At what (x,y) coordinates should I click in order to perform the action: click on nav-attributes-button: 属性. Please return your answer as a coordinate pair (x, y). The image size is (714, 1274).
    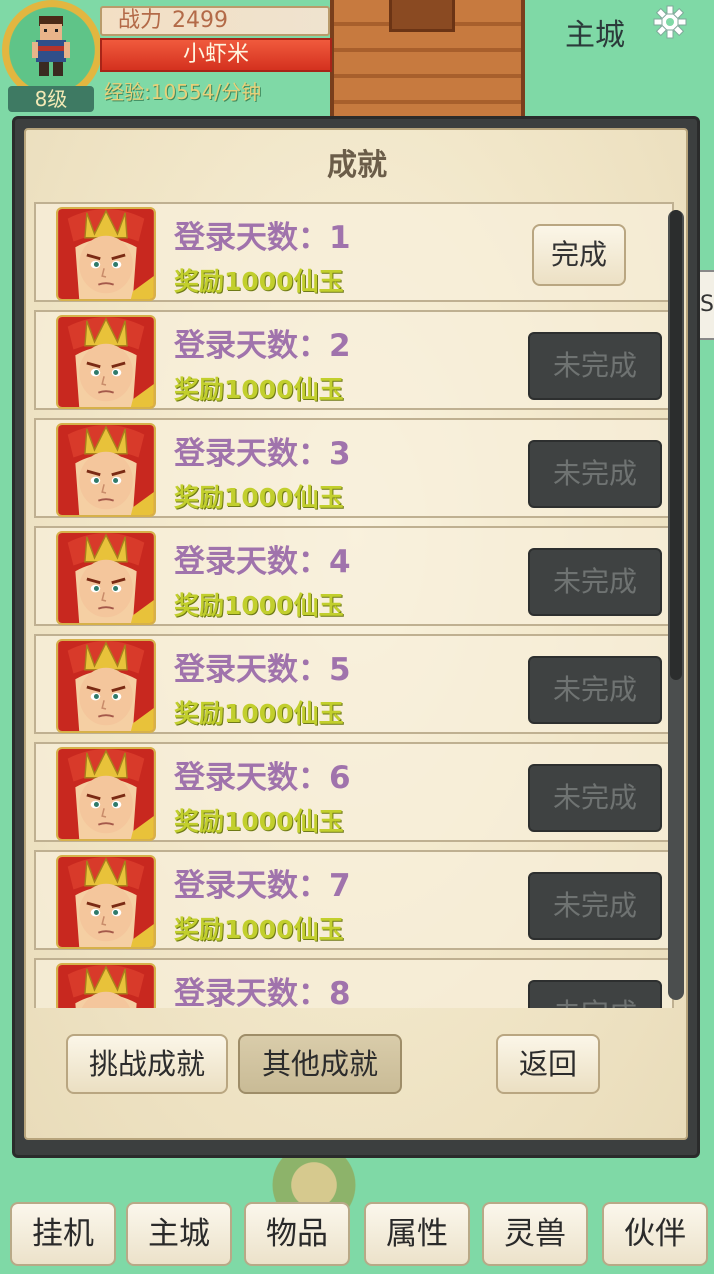
    Looking at the image, I should click on (417, 1234).